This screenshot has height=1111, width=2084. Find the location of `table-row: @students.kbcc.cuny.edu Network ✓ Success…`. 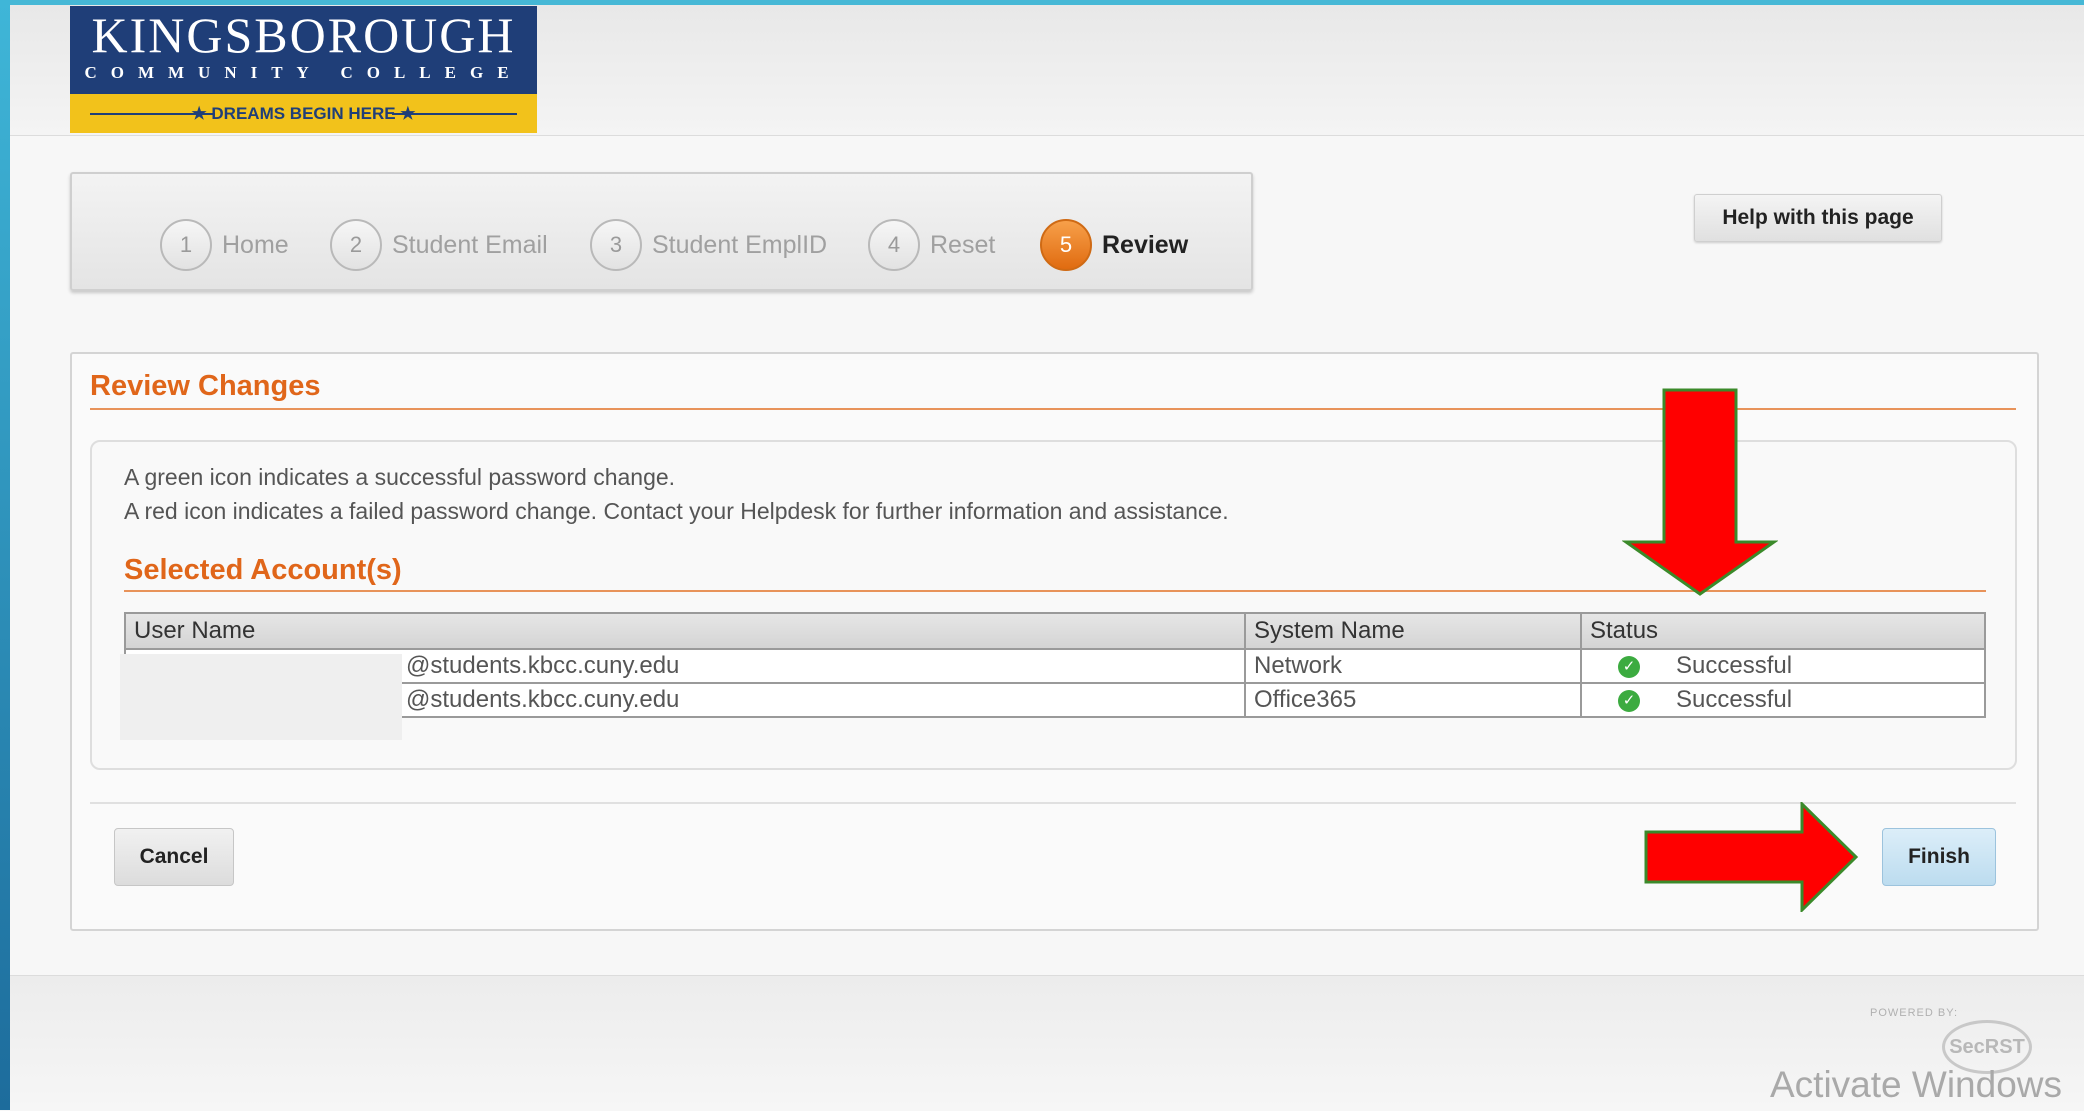

table-row: @students.kbcc.cuny.edu Network ✓ Success… is located at coordinates (1055, 666).